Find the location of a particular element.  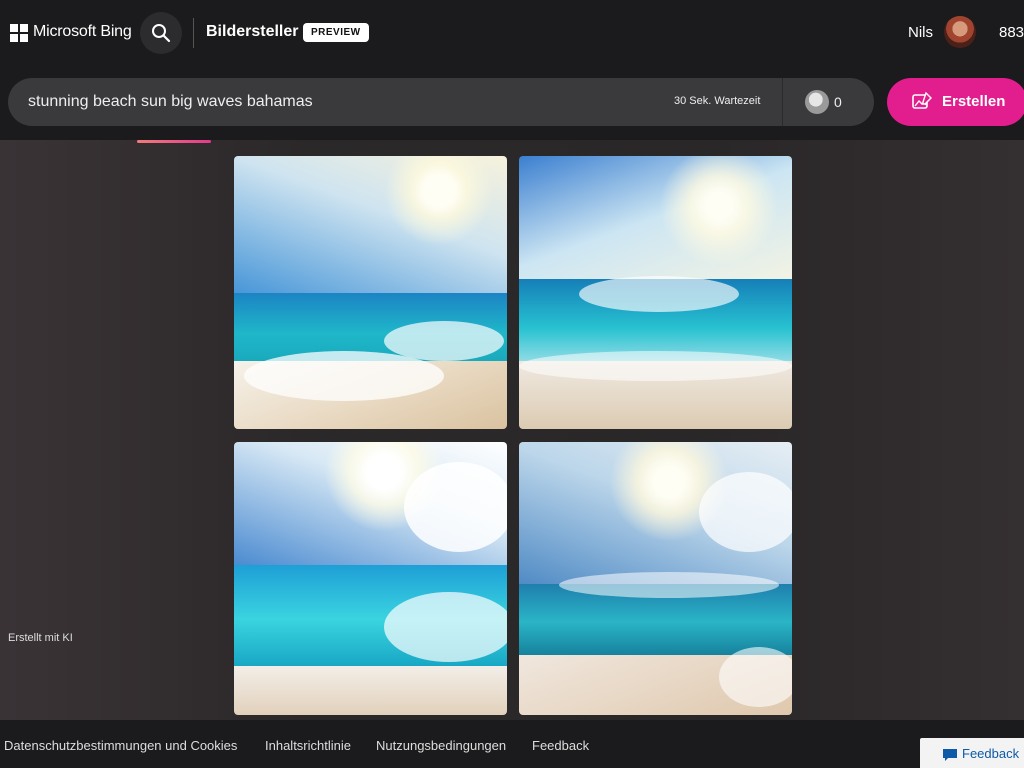

create-button: Erstellen is located at coordinates (955, 102).